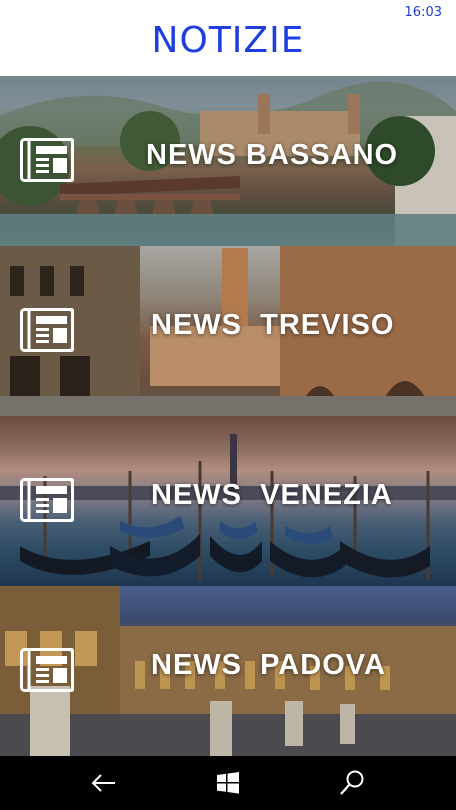 The width and height of the screenshot is (456, 810). What do you see at coordinates (273, 325) in the screenshot?
I see `tile-label: NEWS TREVISO` at bounding box center [273, 325].